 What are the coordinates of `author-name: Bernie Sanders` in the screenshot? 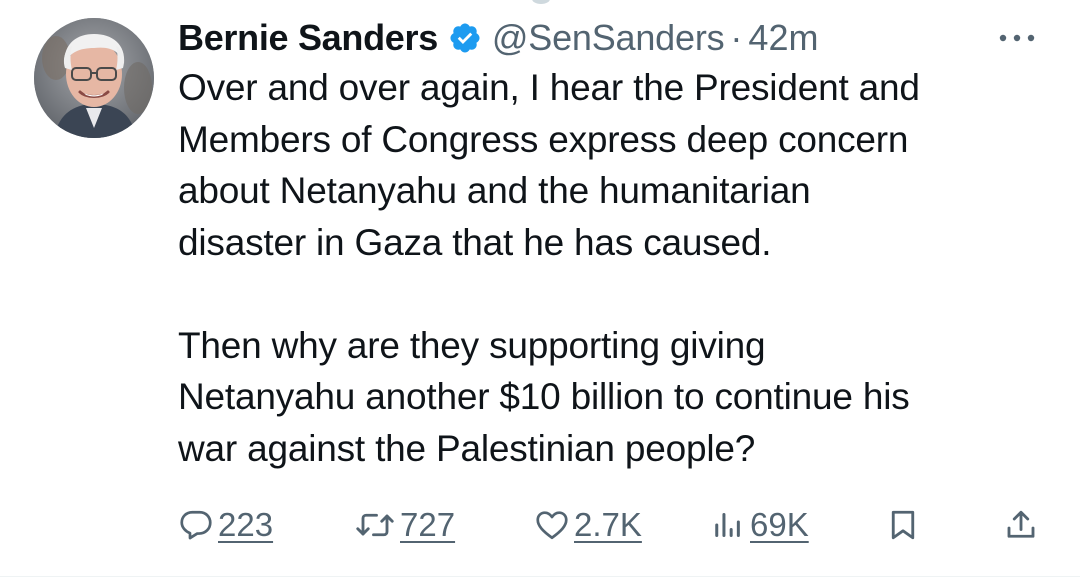 It's located at (308, 38).